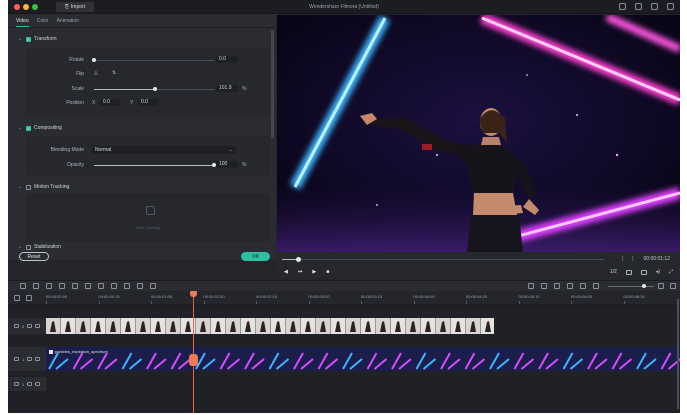  Describe the element at coordinates (22, 22) in the screenshot. I see `tab-video: Video` at that location.